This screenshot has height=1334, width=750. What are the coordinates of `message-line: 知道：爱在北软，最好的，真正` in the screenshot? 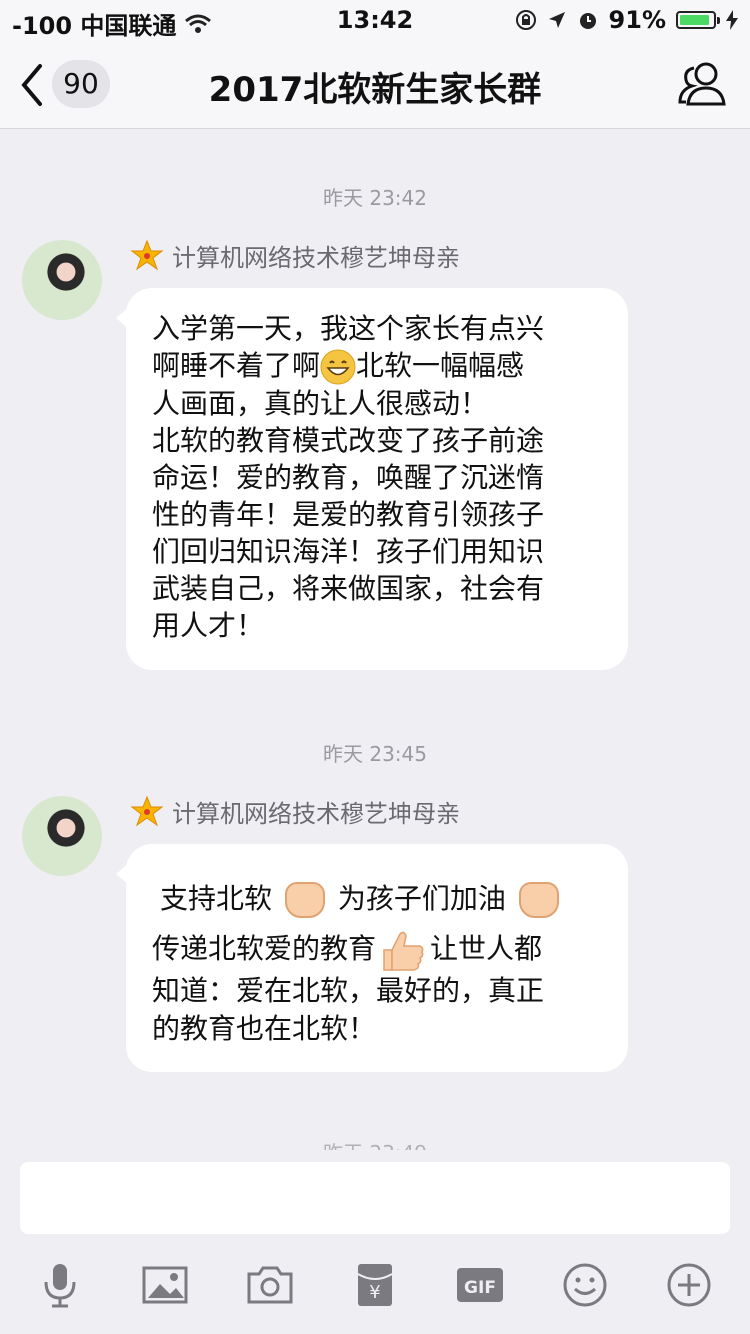 It's located at (348, 990).